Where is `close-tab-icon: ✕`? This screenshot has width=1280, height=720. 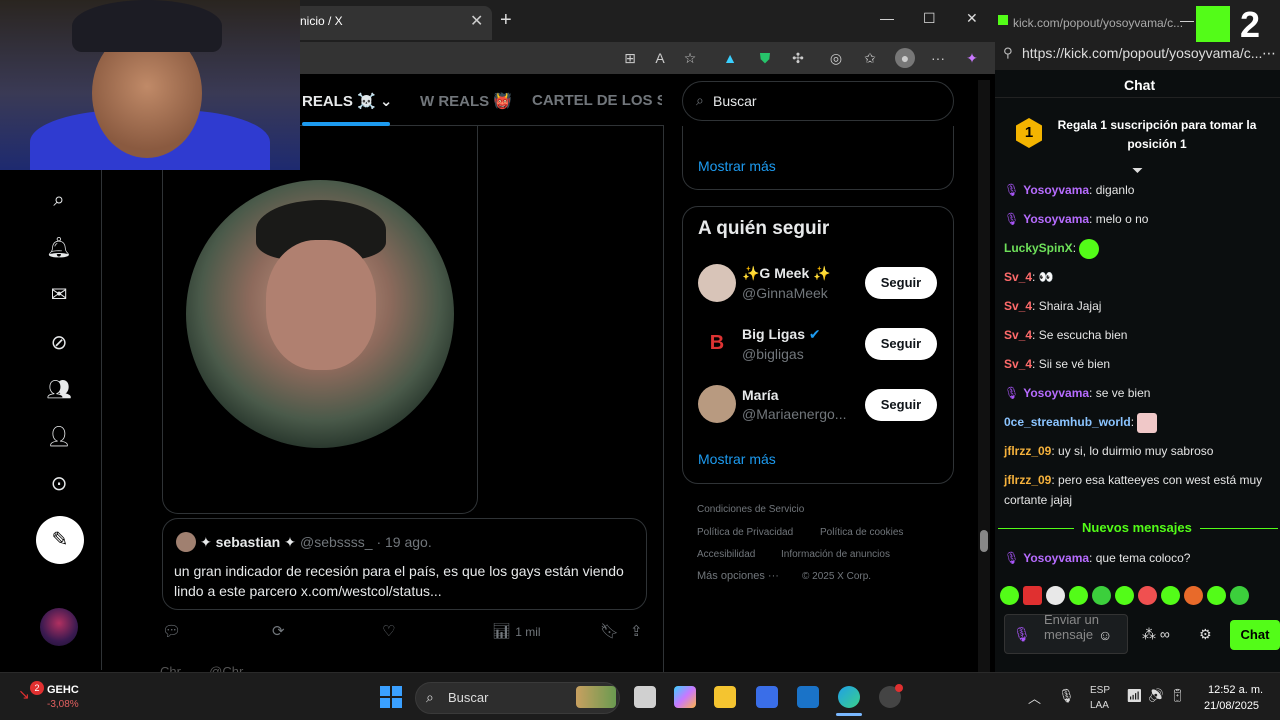 close-tab-icon: ✕ is located at coordinates (476, 21).